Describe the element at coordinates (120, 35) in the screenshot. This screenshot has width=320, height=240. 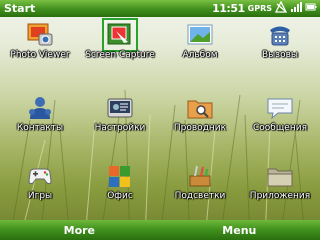
I see `screen-capture-icon` at that location.